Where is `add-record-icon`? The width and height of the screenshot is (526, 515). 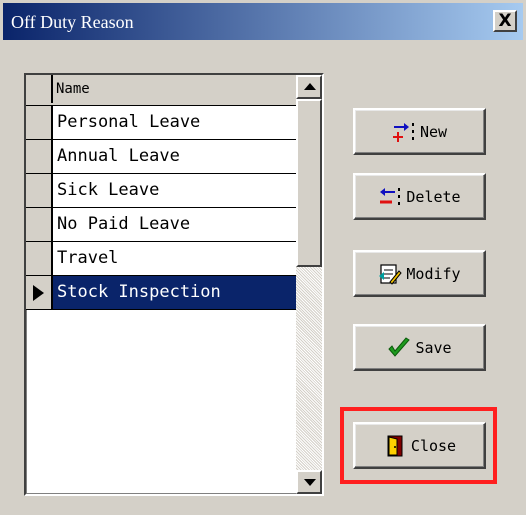 add-record-icon is located at coordinates (404, 132).